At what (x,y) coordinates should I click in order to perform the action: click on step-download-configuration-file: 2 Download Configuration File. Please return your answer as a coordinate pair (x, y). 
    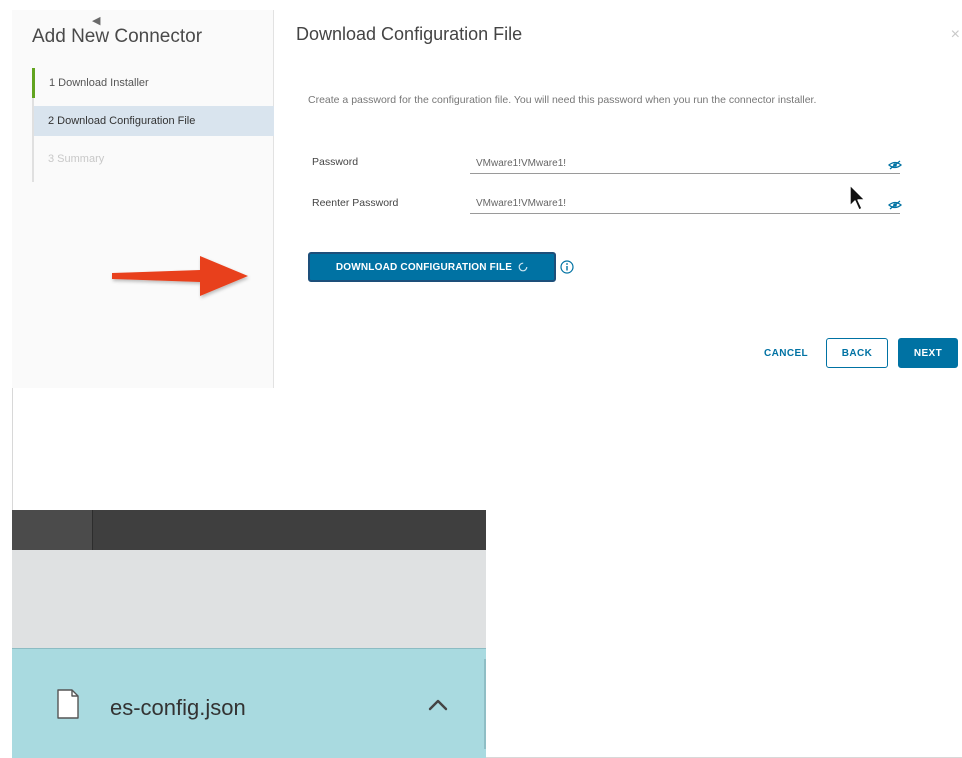
    Looking at the image, I should click on (154, 121).